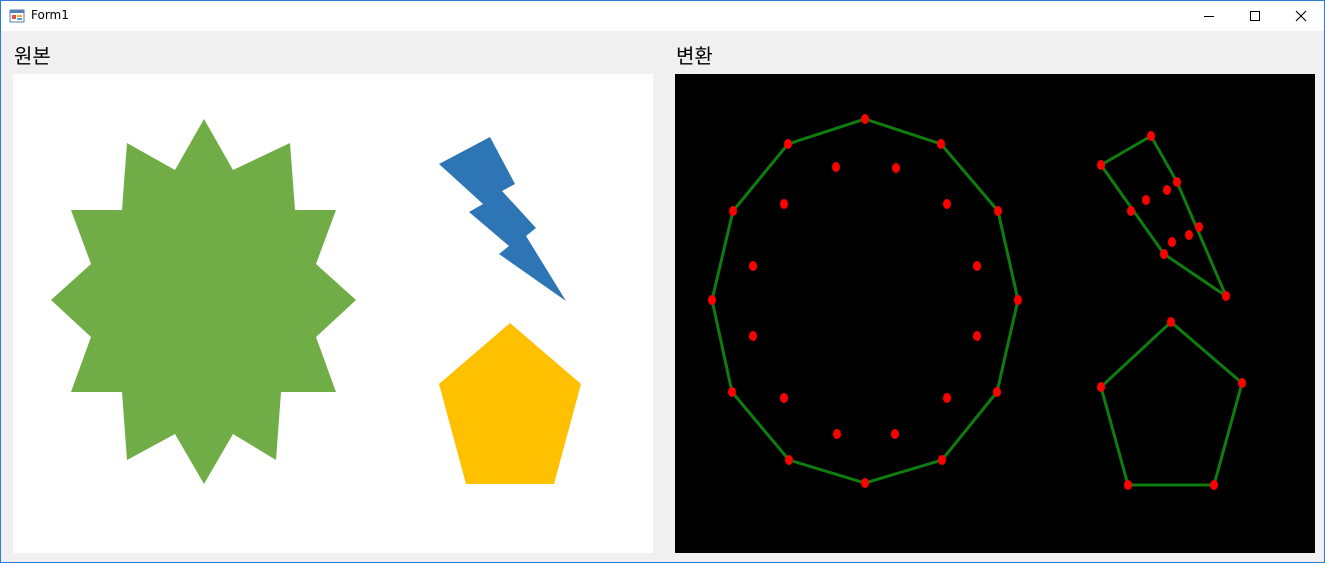 This screenshot has height=563, width=1325. I want to click on minimize-button, so click(1209, 16).